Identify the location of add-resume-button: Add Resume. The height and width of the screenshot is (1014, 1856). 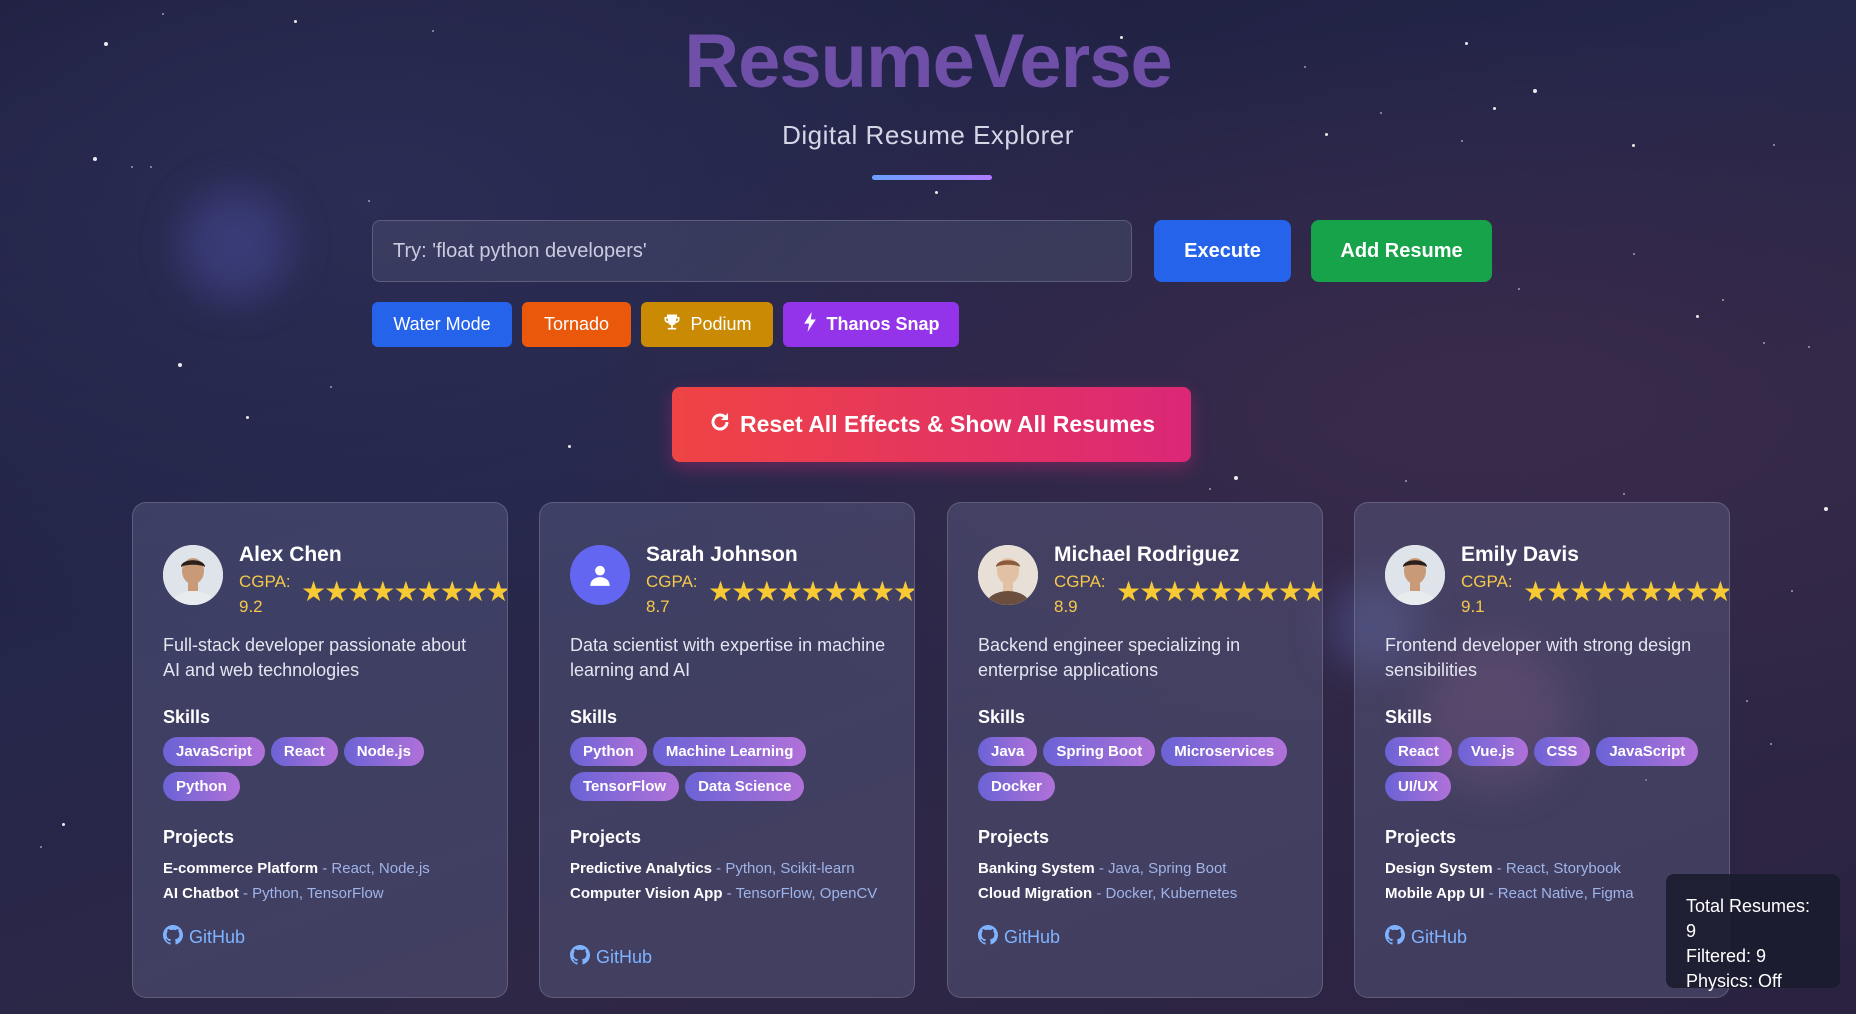
(1401, 251).